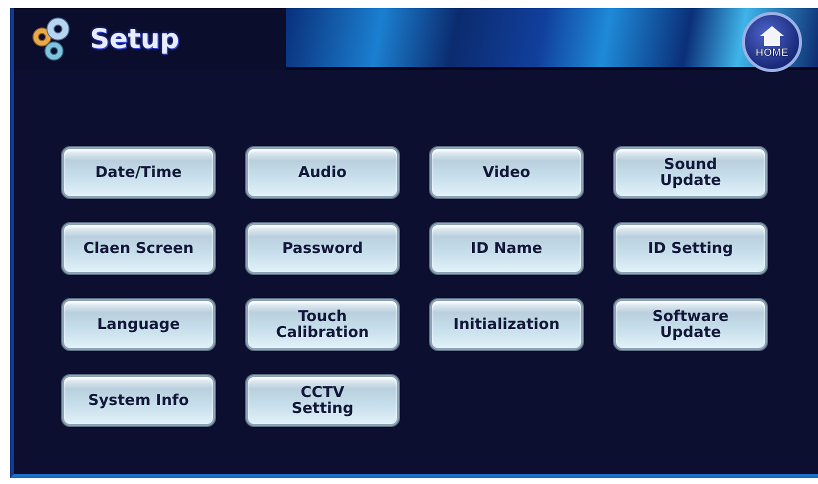  What do you see at coordinates (322, 324) in the screenshot?
I see `setup-button: Touch Calibration` at bounding box center [322, 324].